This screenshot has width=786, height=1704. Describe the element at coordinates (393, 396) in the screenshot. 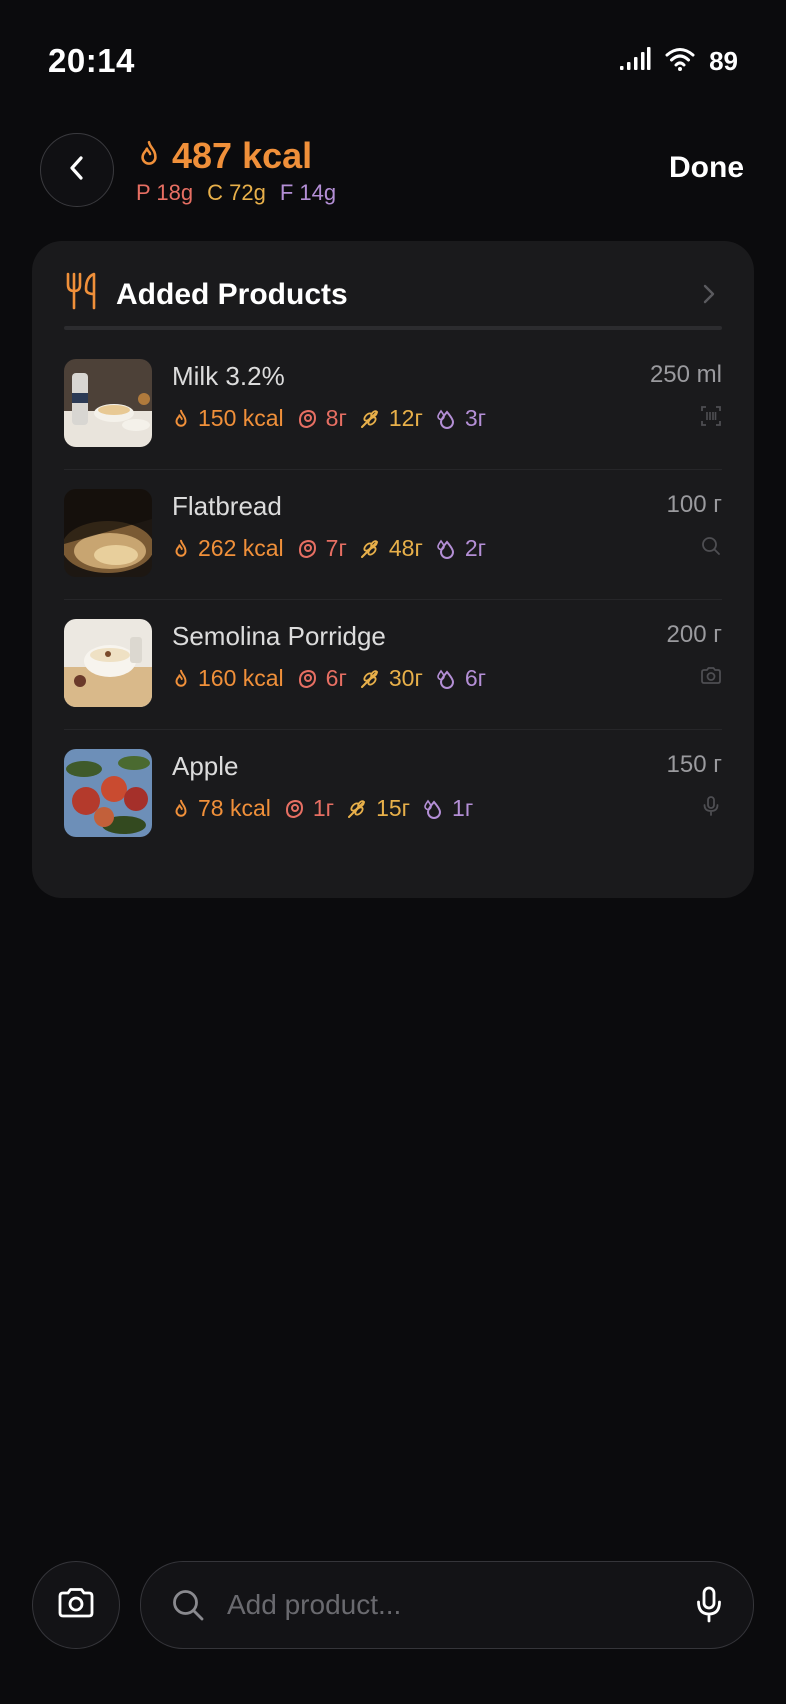

I see `product-item-milk: Milk 3.2% 250 ml 150 kcal 8г 12г 3г` at that location.